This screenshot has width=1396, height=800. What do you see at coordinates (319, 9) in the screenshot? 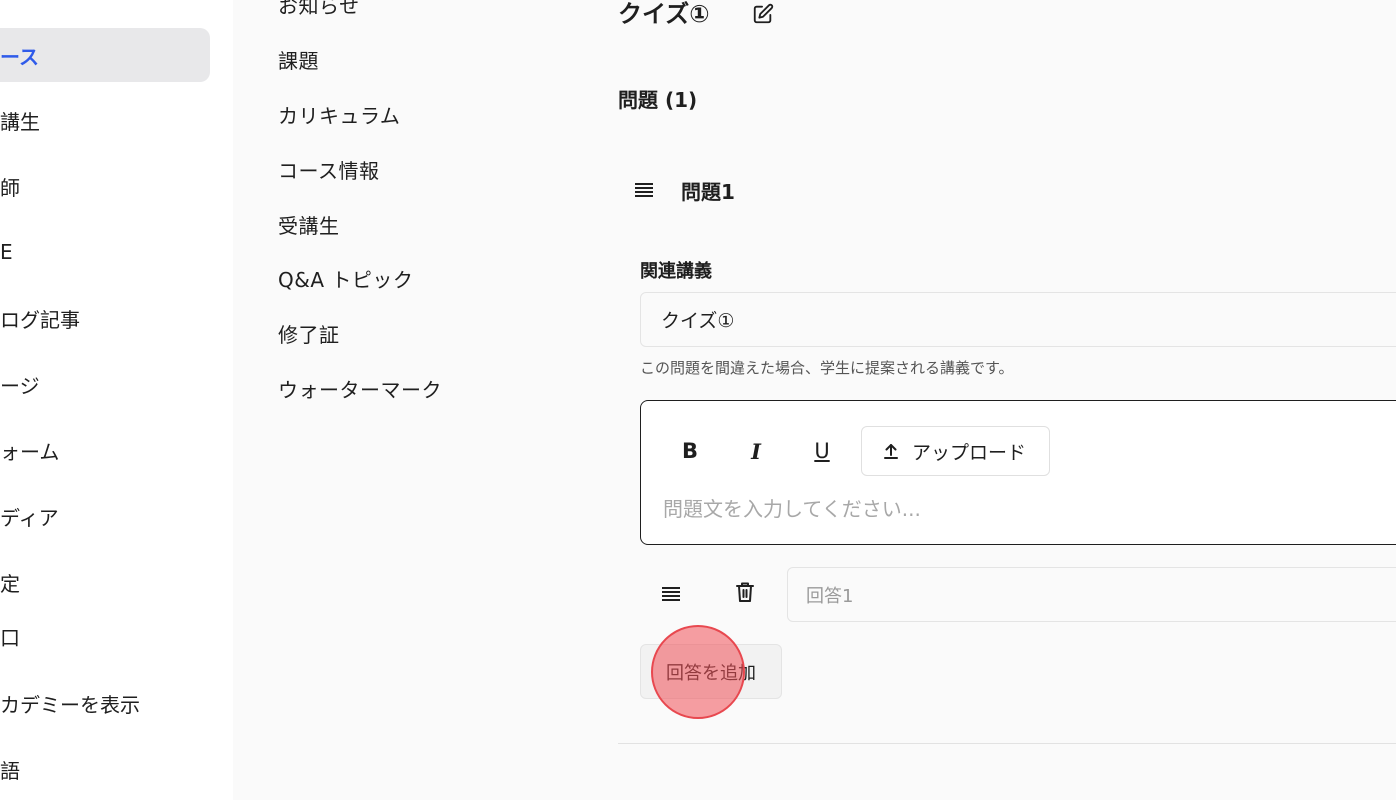
I see `subnav-item-announcements: お知らせ` at bounding box center [319, 9].